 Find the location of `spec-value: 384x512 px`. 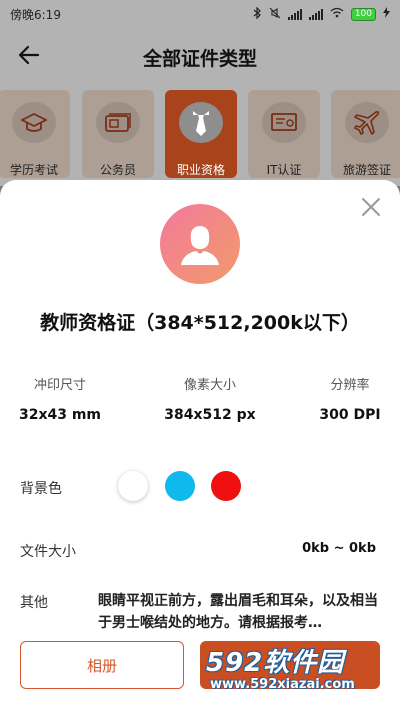

spec-value: 384x512 px is located at coordinates (210, 415).